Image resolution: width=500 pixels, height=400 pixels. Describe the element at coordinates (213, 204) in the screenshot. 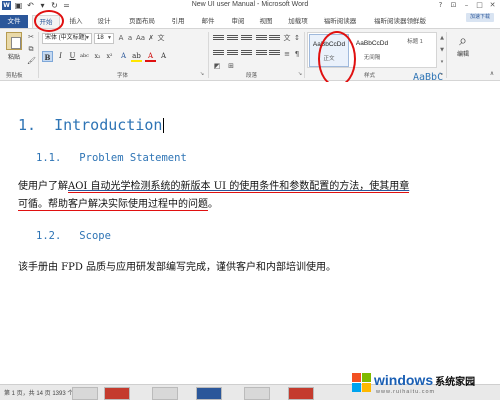

I see `para-text: 。` at that location.